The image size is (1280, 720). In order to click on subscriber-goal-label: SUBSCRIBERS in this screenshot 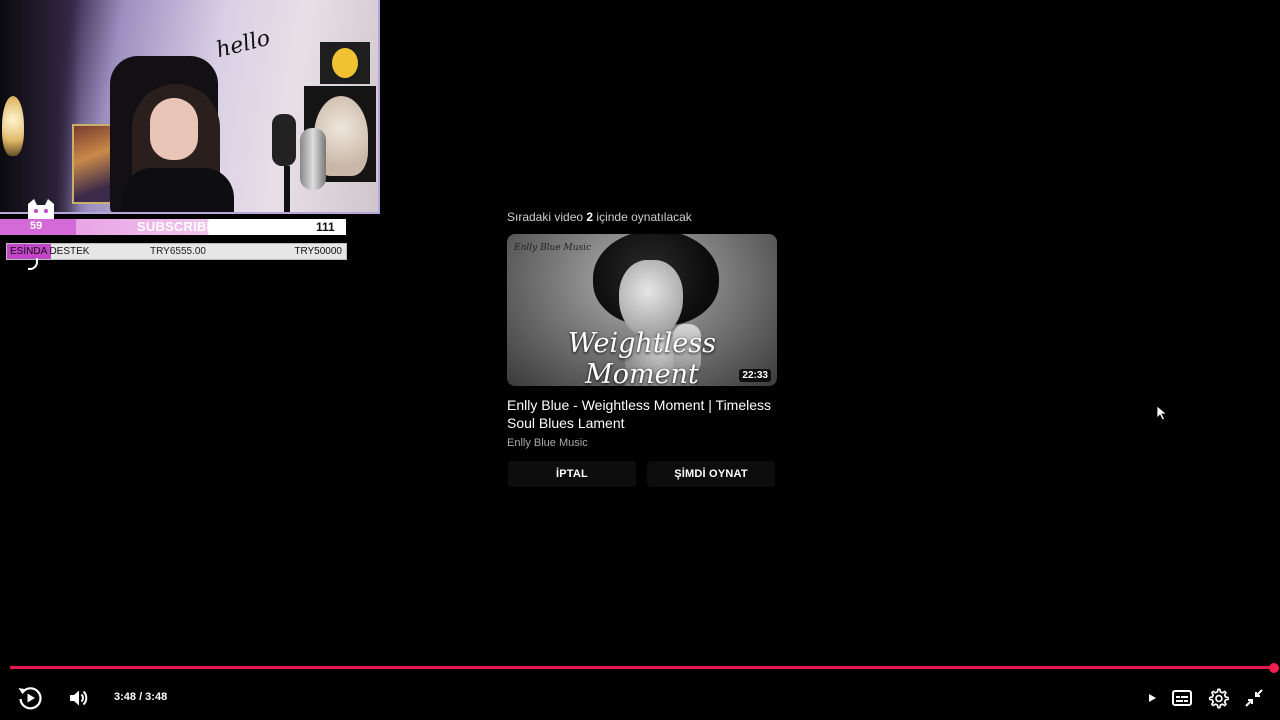, I will do `click(185, 226)`.